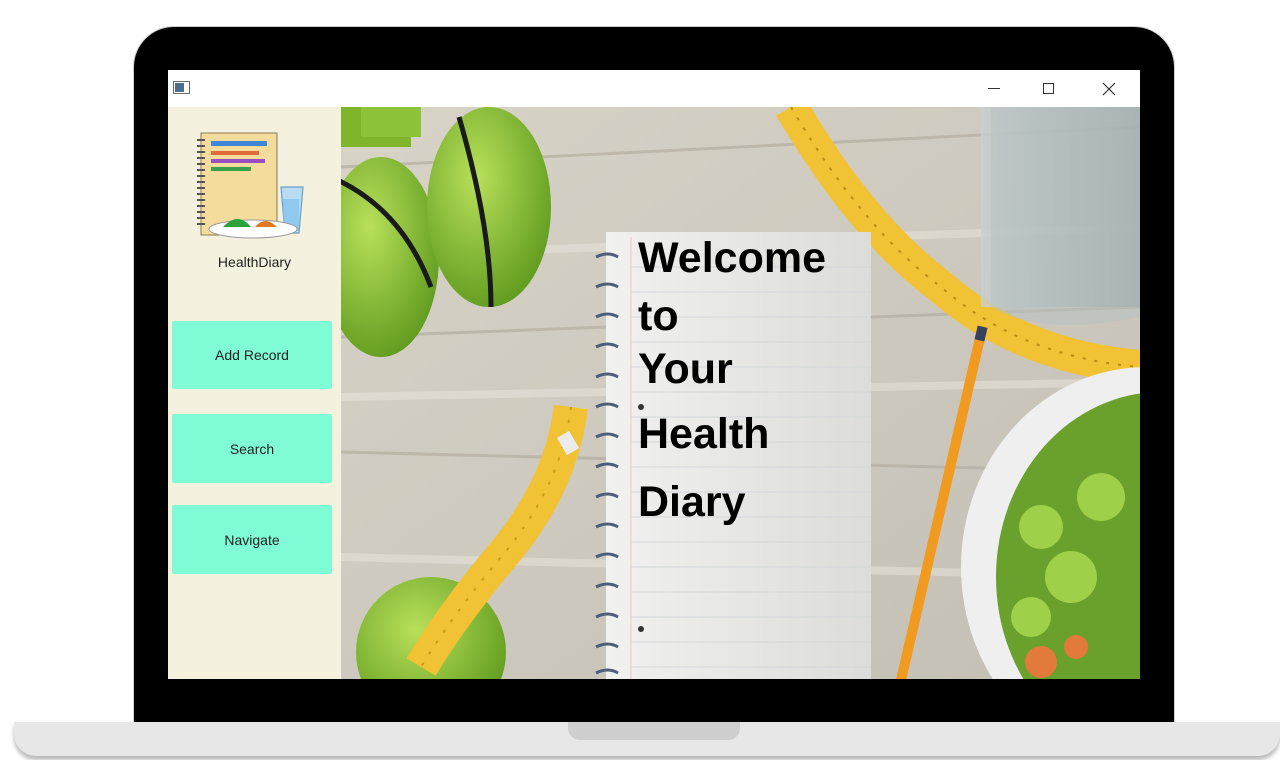 This screenshot has width=1280, height=760. I want to click on welcome-line-2: to, so click(658, 316).